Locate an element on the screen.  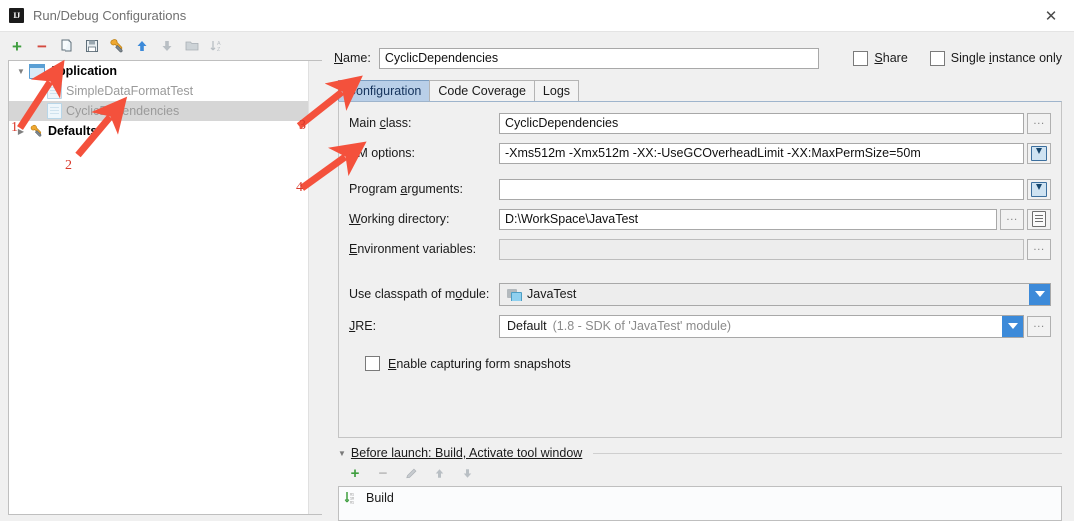
sort-az-icon: A Z is located at coordinates (215, 47).